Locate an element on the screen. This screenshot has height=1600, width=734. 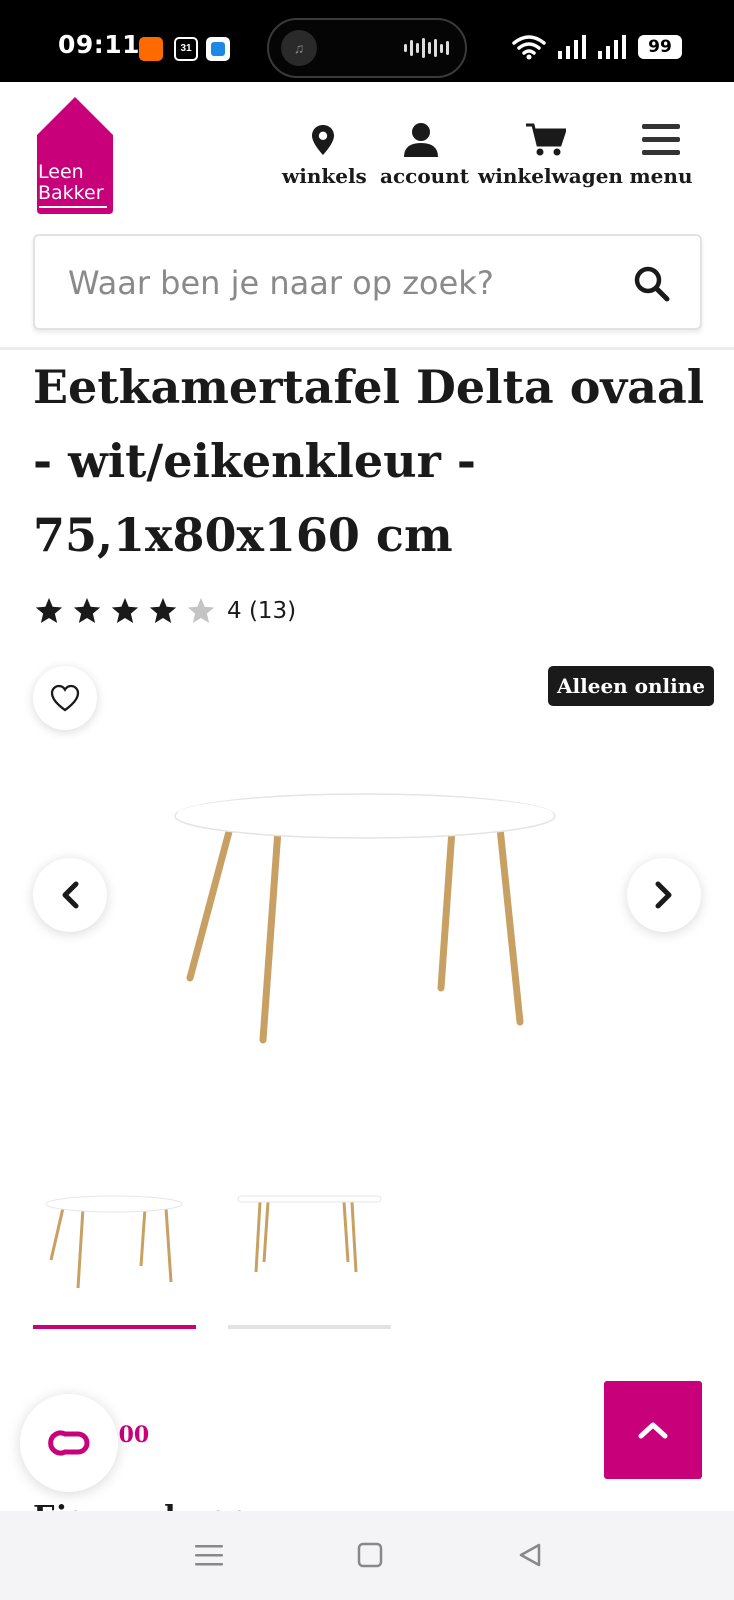
chevron-left-icon is located at coordinates (70, 895).